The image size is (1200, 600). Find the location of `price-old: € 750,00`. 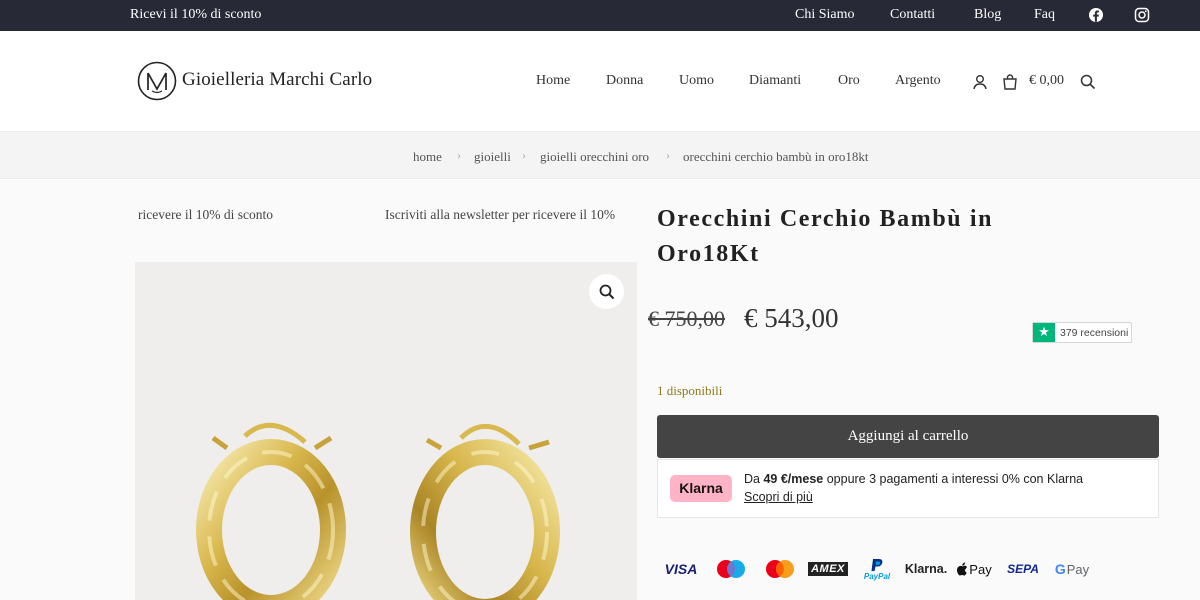

price-old: € 750,00 is located at coordinates (686, 318).